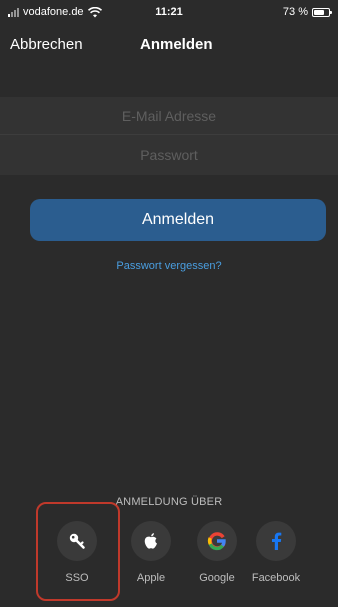 The width and height of the screenshot is (338, 607). Describe the element at coordinates (78, 551) in the screenshot. I see `sso-highlight-frame` at that location.